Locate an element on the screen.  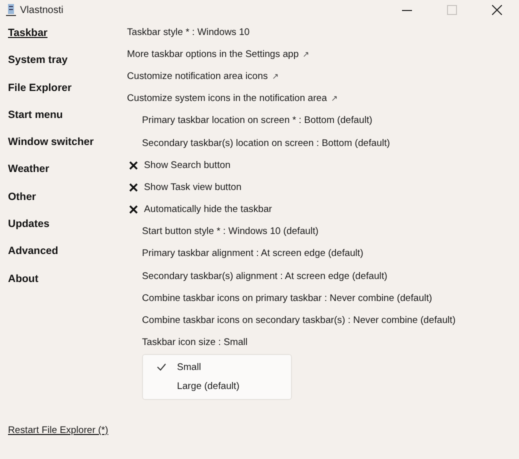
sidebar-item: Weather is located at coordinates (29, 170).